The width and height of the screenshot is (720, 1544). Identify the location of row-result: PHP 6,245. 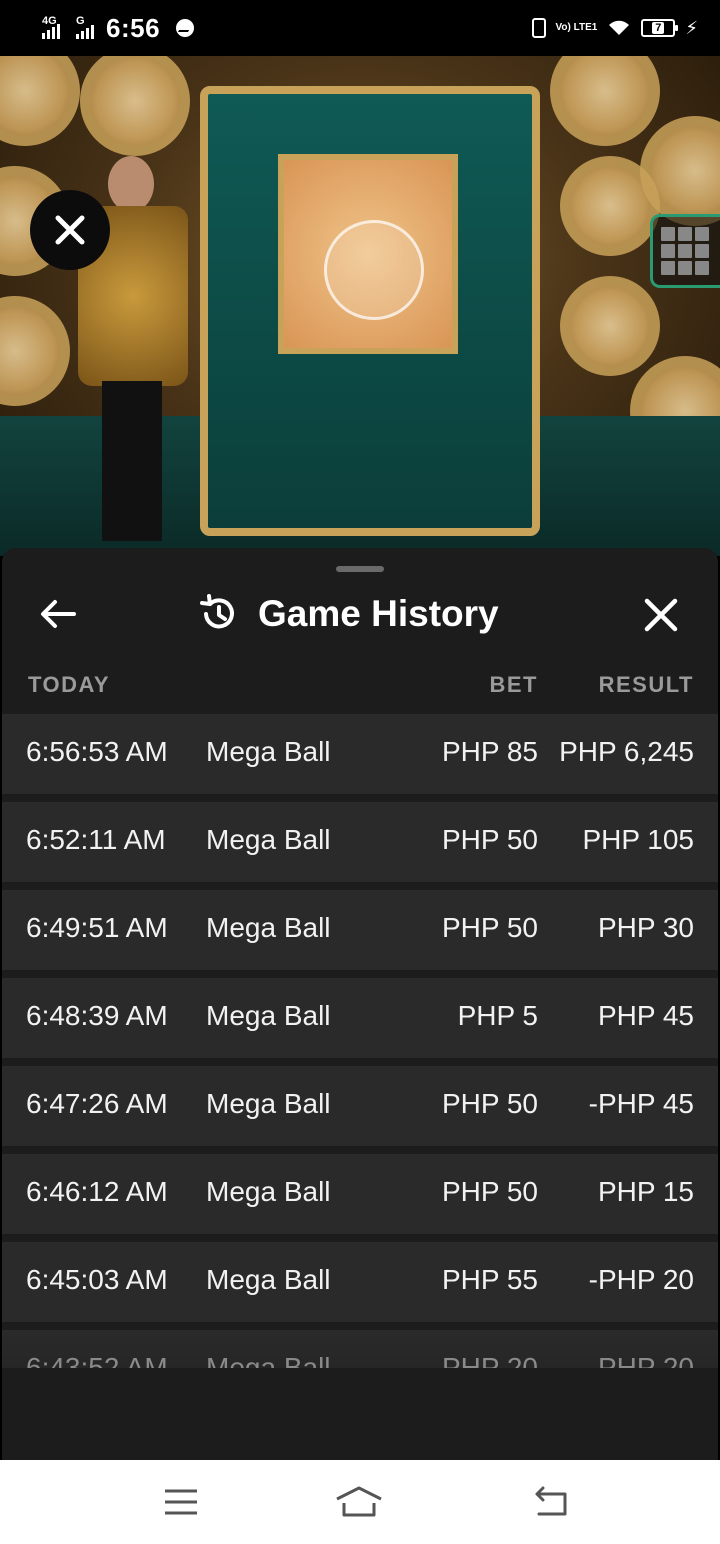
(626, 751).